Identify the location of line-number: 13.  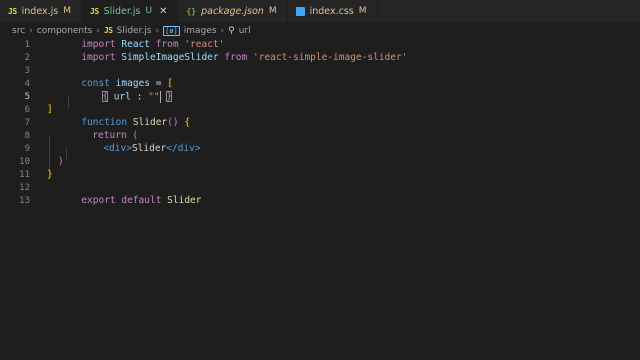
(24, 200).